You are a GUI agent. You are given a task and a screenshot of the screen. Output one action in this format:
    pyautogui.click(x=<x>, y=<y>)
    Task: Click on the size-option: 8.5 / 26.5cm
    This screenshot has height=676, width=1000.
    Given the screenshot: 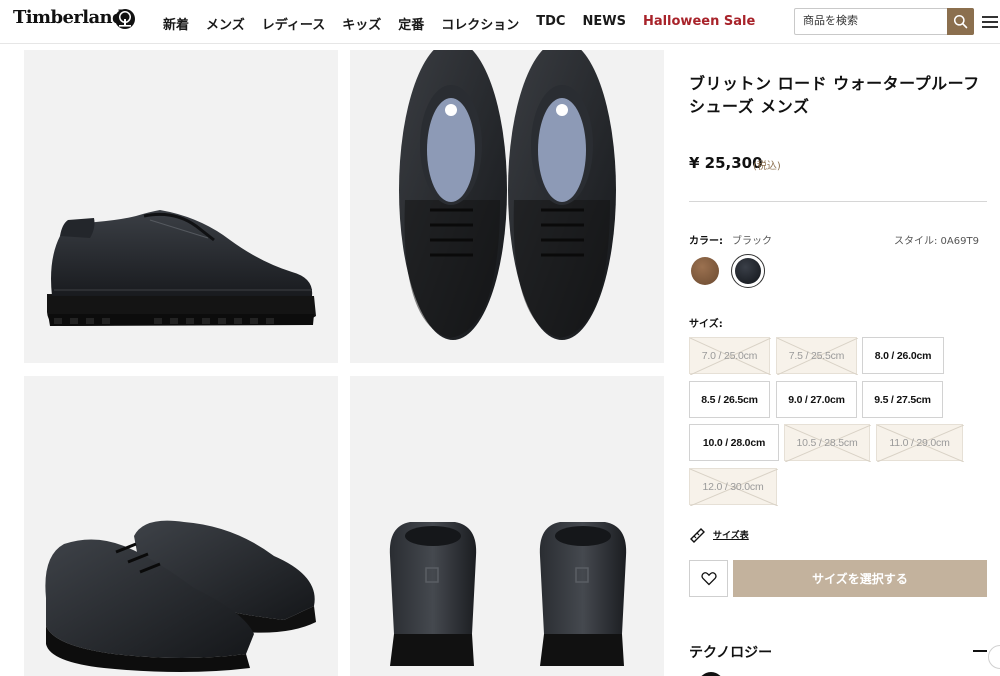 What is the action you would take?
    pyautogui.click(x=729, y=399)
    